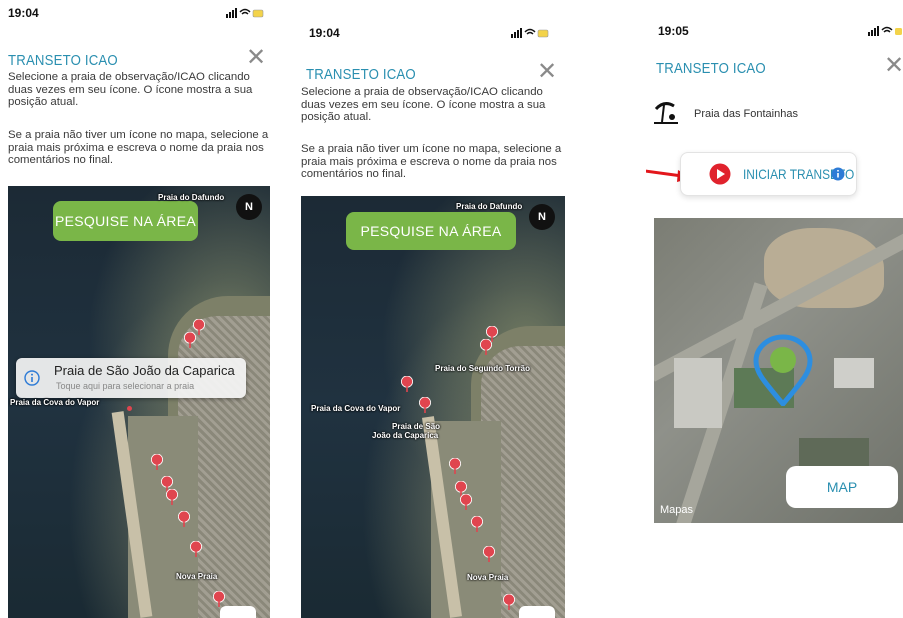  I want to click on play-icon, so click(720, 174).